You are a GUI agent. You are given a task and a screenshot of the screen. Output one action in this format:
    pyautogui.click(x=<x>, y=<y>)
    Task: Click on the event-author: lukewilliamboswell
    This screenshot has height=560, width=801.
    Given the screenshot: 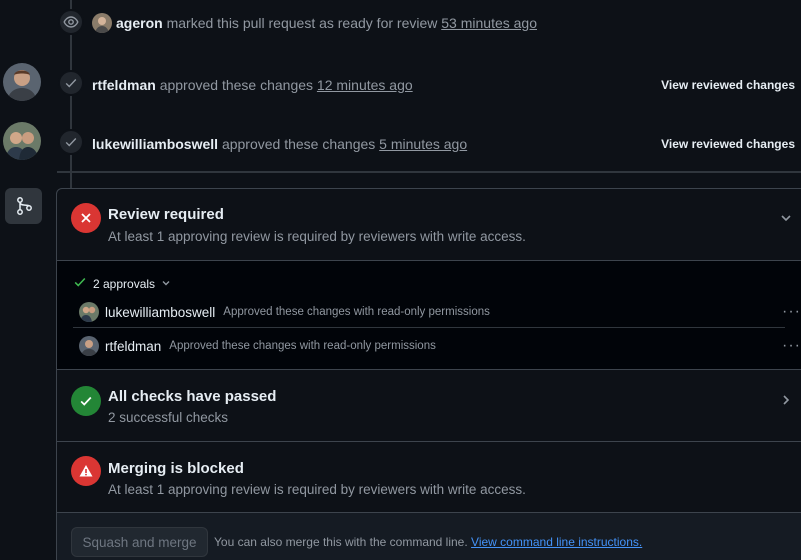 What is the action you would take?
    pyautogui.click(x=155, y=144)
    